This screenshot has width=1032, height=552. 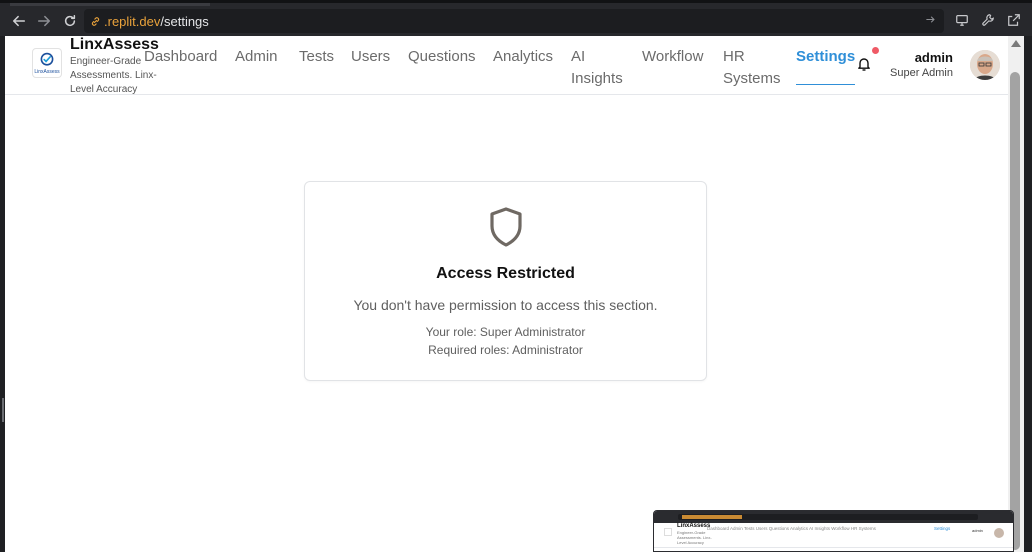 I want to click on browser-toolbar: .replit.dev/settings, so click(x=516, y=18).